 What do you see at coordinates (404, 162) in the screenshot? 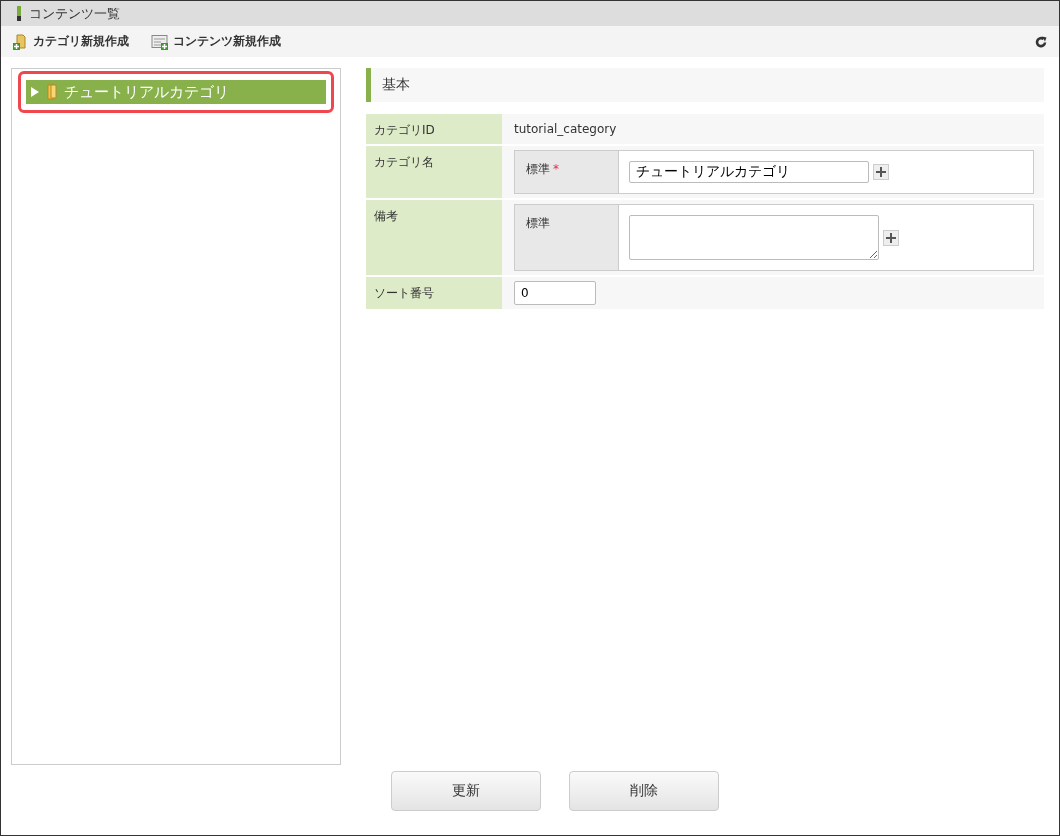
I see `field-label: カテゴリ名` at bounding box center [404, 162].